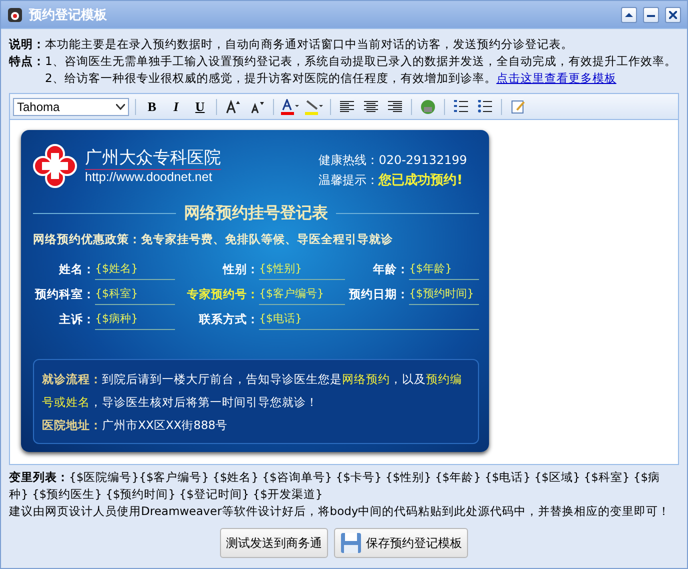 Image resolution: width=688 pixels, height=569 pixels. I want to click on medical-cross-logo-icon, so click(55, 166).